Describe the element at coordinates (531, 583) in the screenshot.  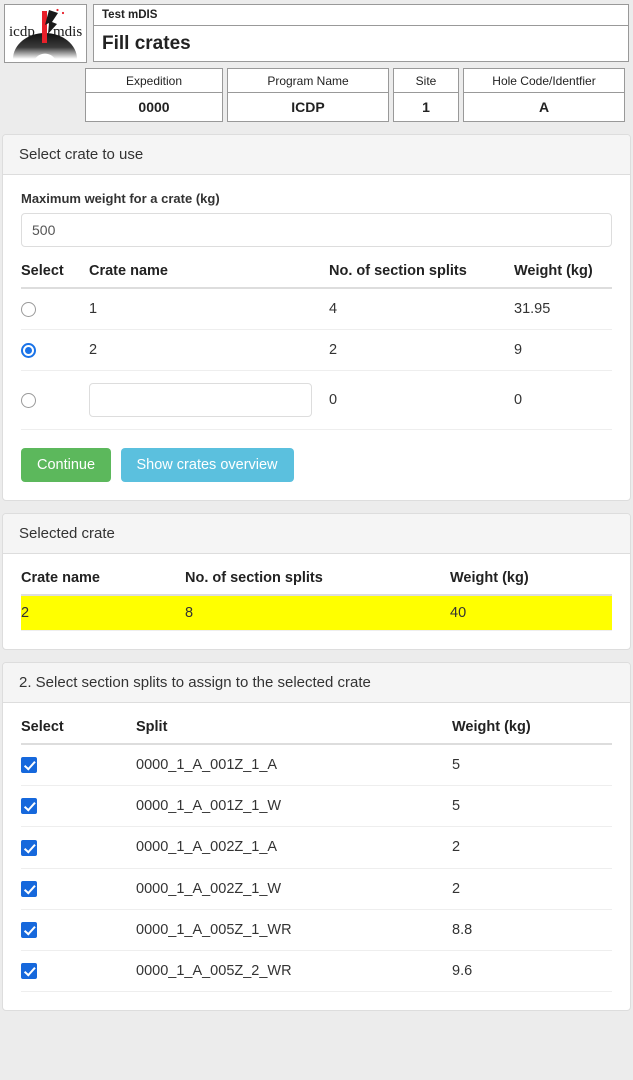
I see `selected-col-weight: Weight (kg)` at that location.